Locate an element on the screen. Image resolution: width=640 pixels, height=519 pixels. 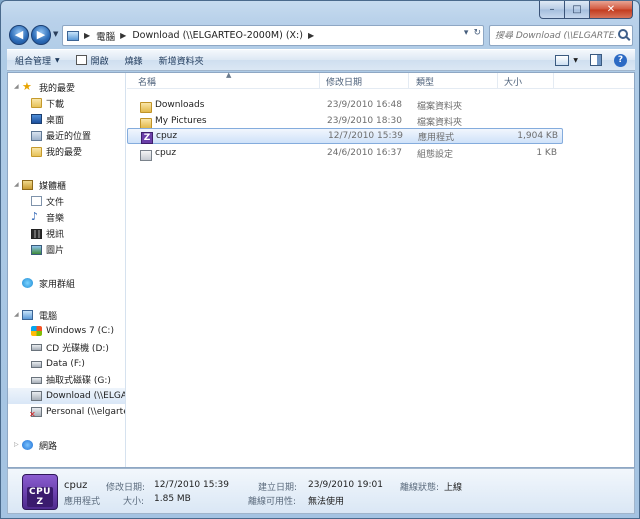
cpuz-thumbnail-icon: CPU Z is located at coordinates (40, 492).